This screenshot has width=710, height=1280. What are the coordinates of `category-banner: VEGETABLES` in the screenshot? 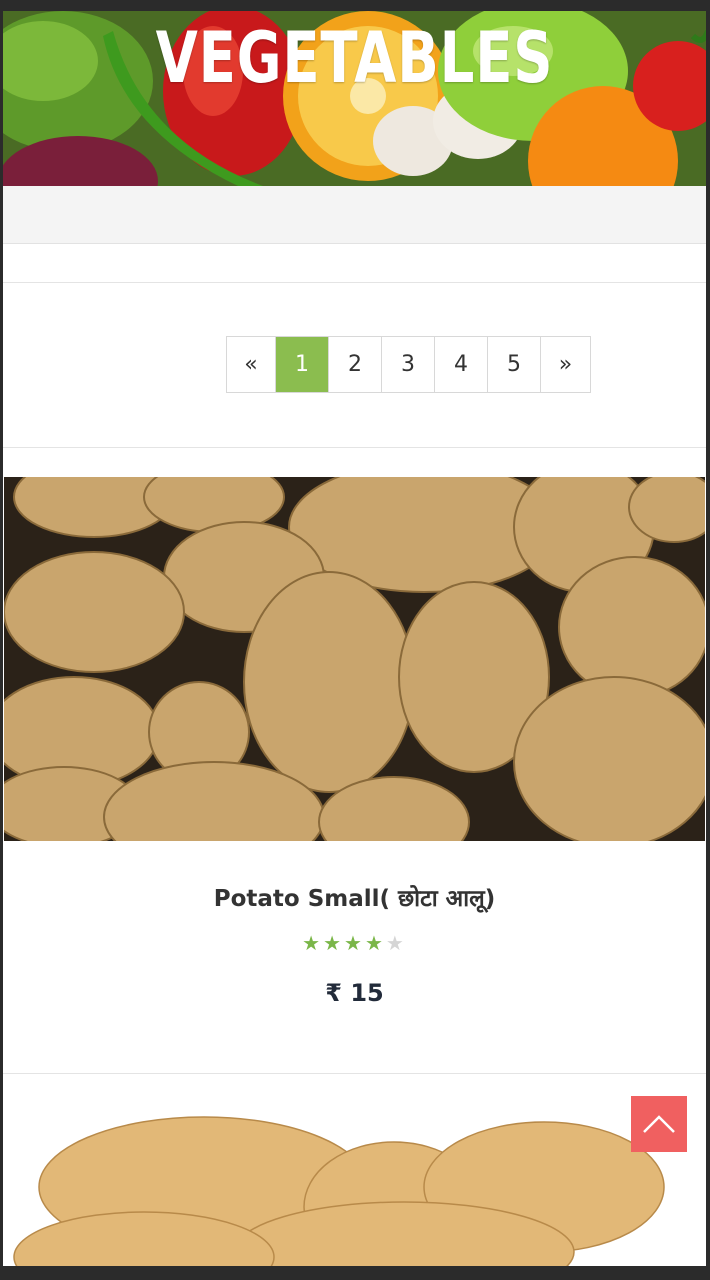 It's located at (354, 98).